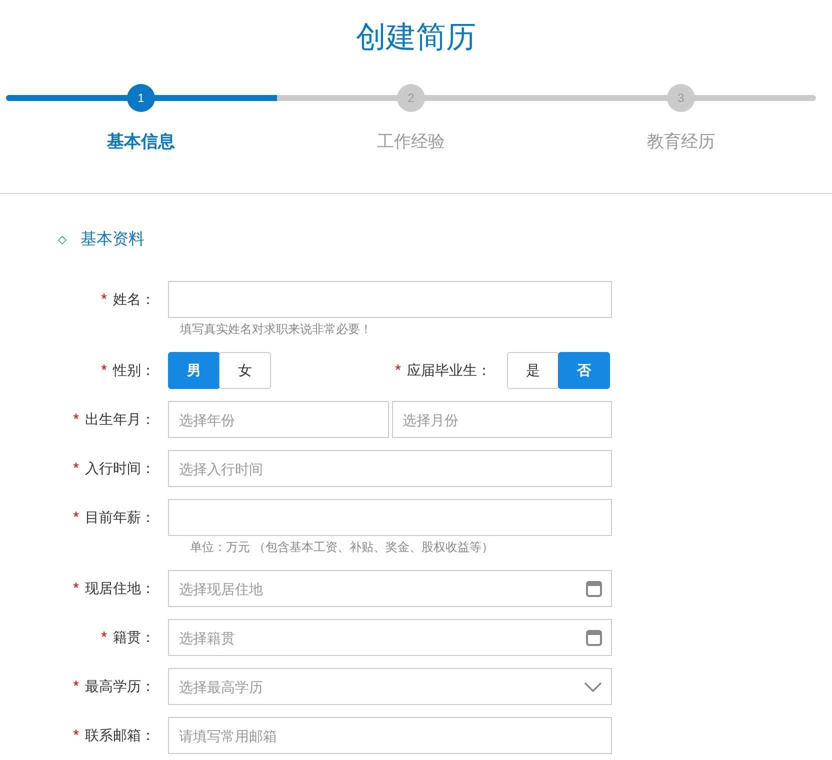  I want to click on field-label: 应届毕业生：, so click(449, 371).